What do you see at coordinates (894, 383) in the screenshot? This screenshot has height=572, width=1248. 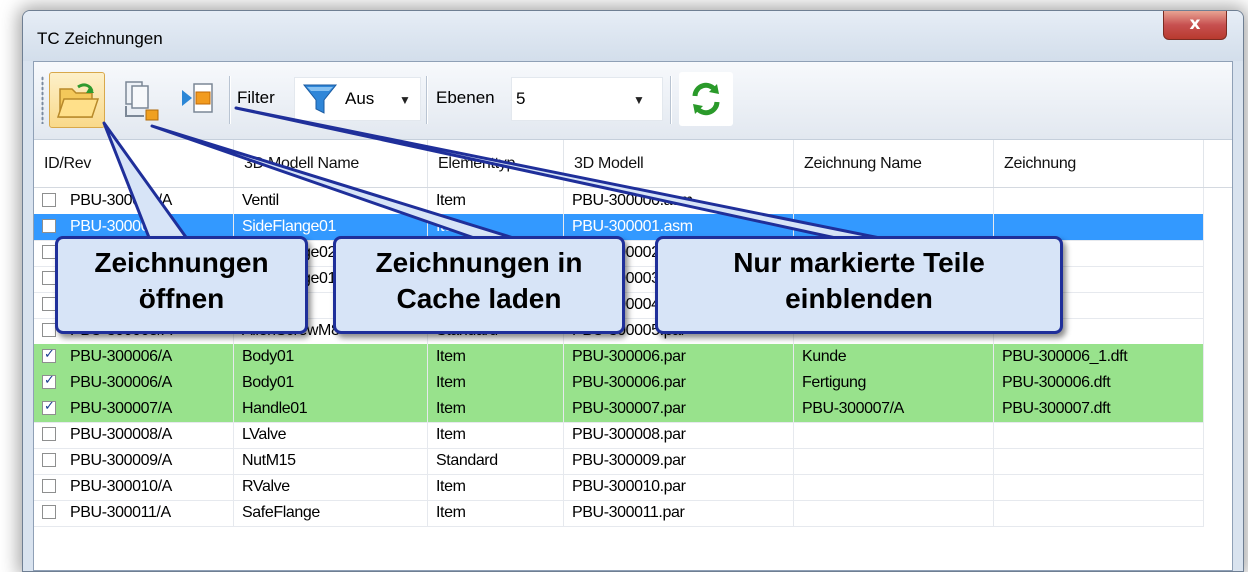 I see `table-cell: Fertigung` at bounding box center [894, 383].